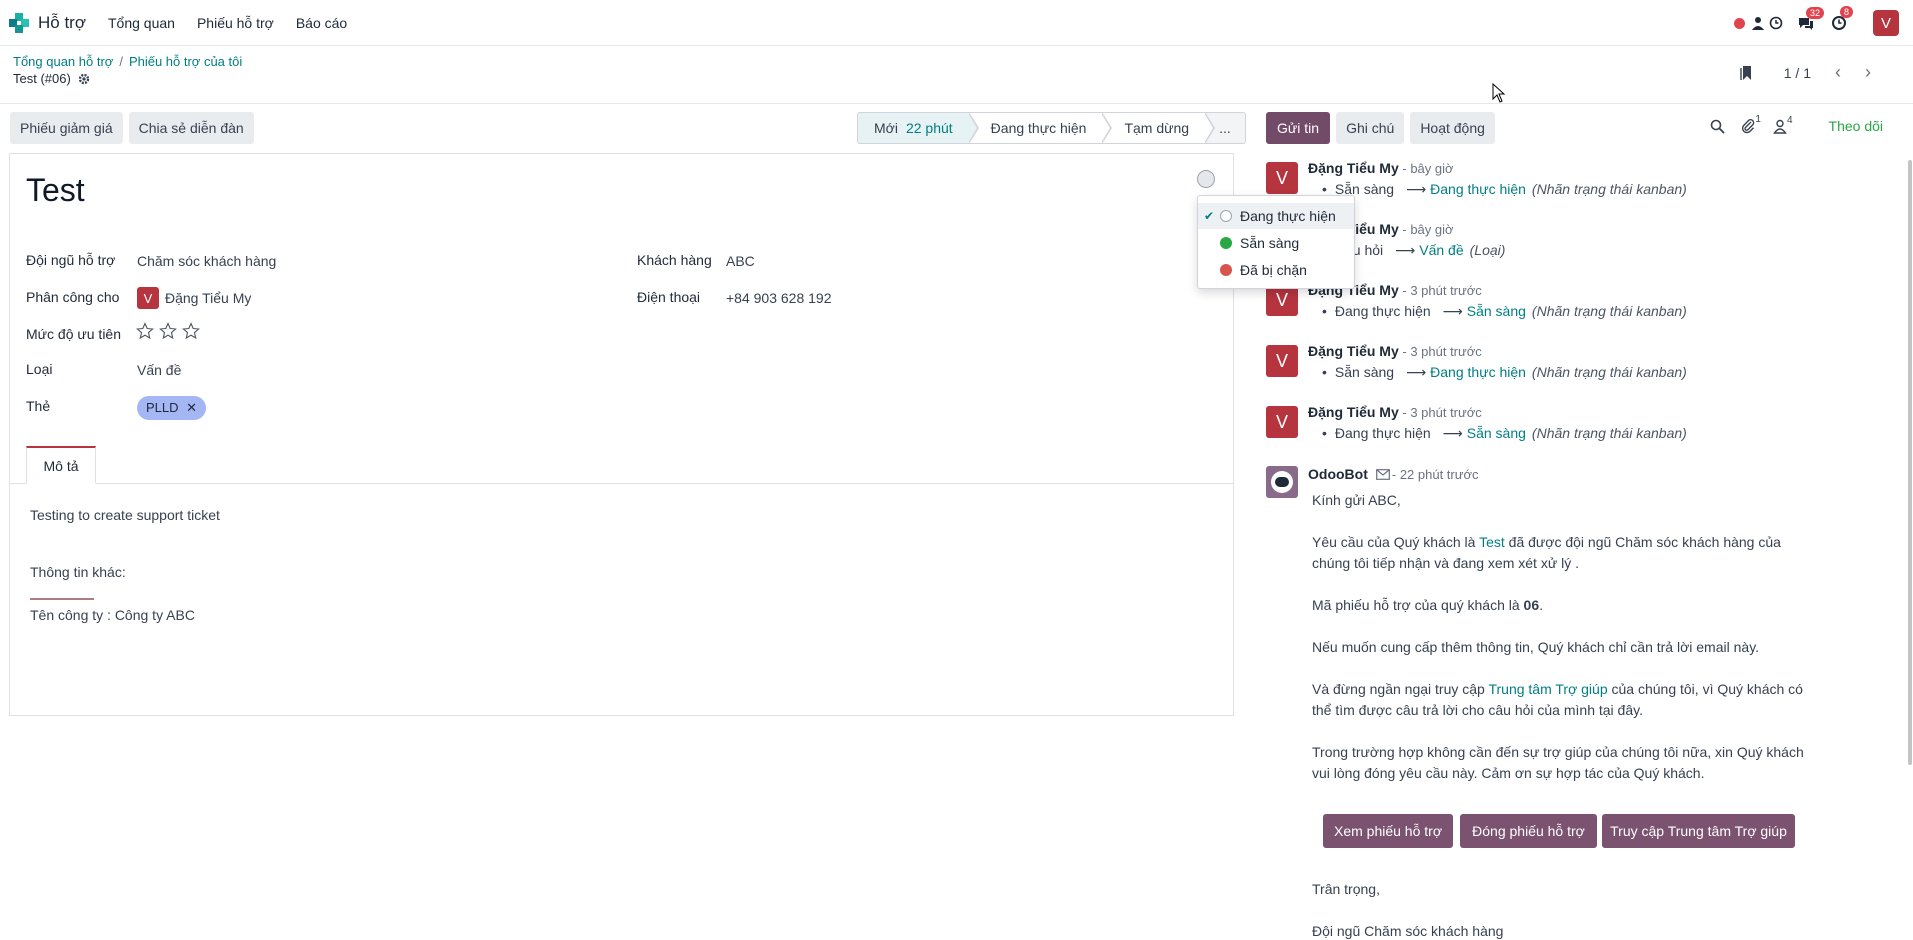  Describe the element at coordinates (1847, 12) in the screenshot. I see `activities-badge: 8` at that location.